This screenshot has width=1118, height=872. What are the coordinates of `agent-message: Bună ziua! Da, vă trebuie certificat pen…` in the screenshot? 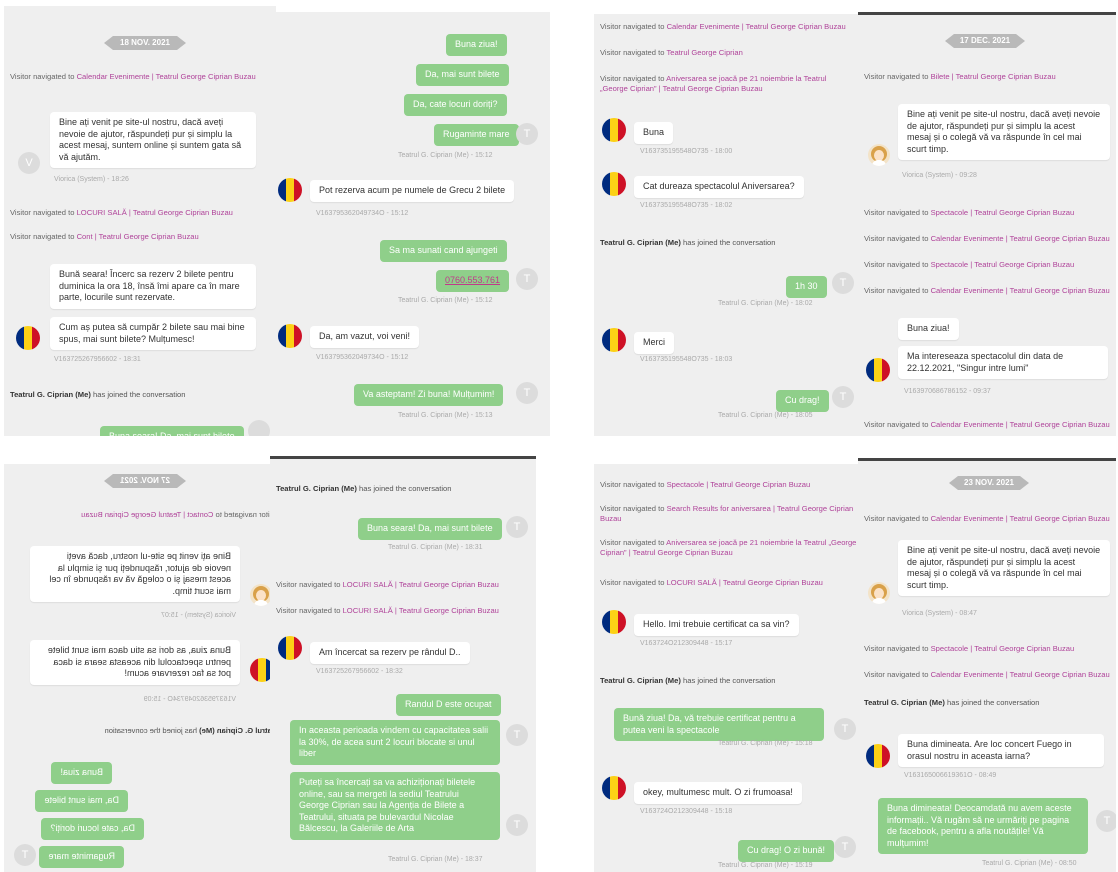 It's located at (719, 724).